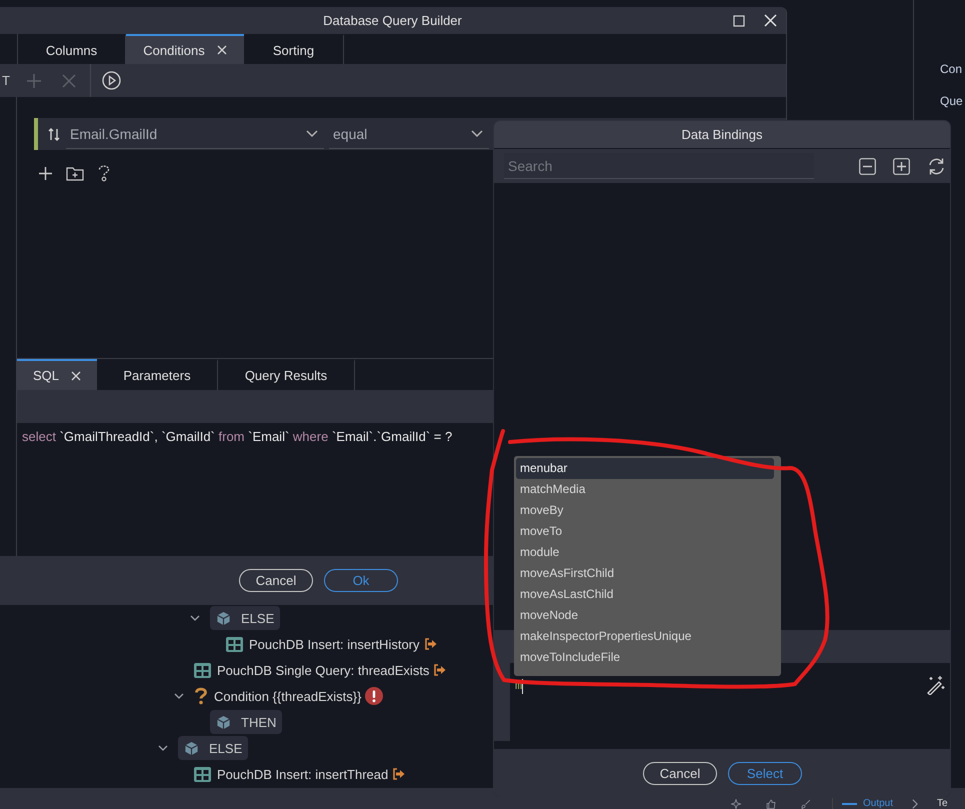 This screenshot has width=965, height=809. What do you see at coordinates (361, 580) in the screenshot?
I see `ok-button: Ok` at bounding box center [361, 580].